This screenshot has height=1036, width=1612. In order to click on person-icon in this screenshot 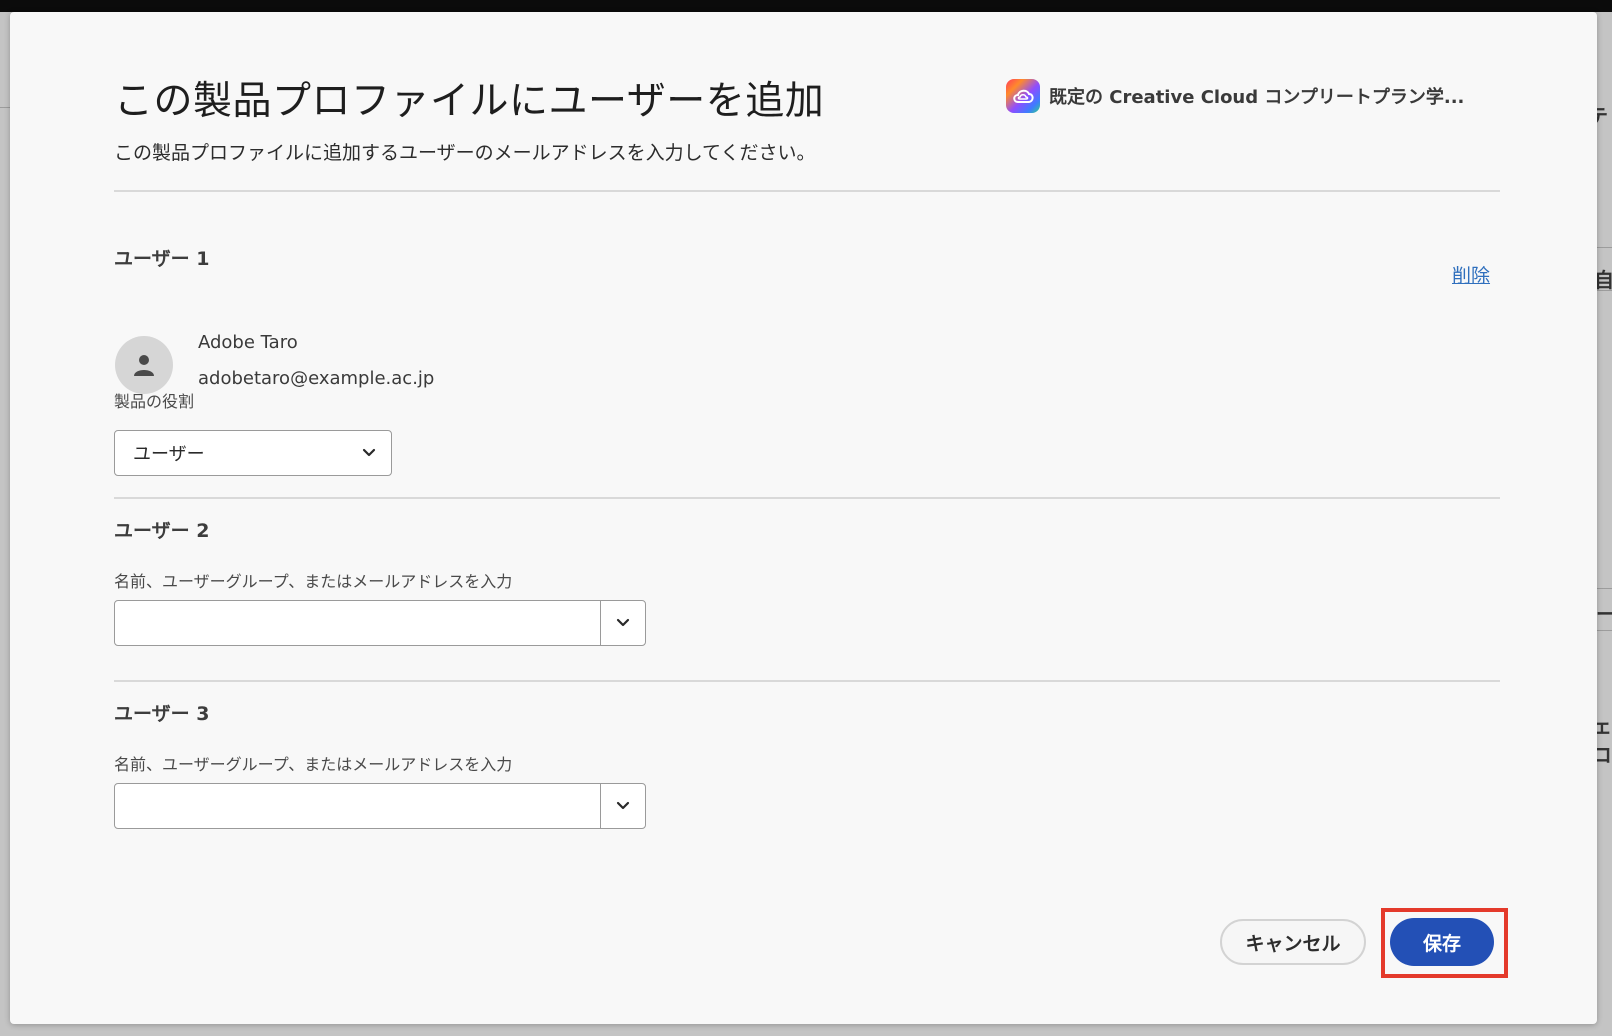, I will do `click(144, 365)`.